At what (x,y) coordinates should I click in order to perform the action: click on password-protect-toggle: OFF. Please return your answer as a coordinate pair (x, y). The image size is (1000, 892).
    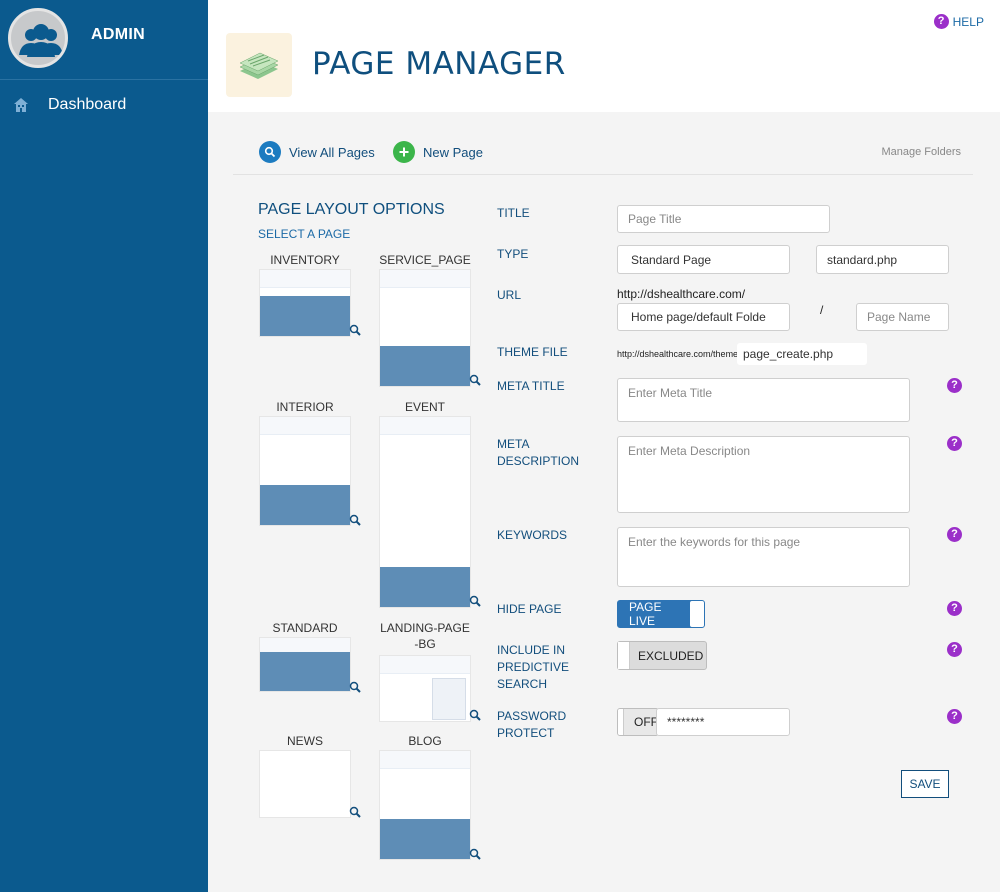
    Looking at the image, I should click on (638, 722).